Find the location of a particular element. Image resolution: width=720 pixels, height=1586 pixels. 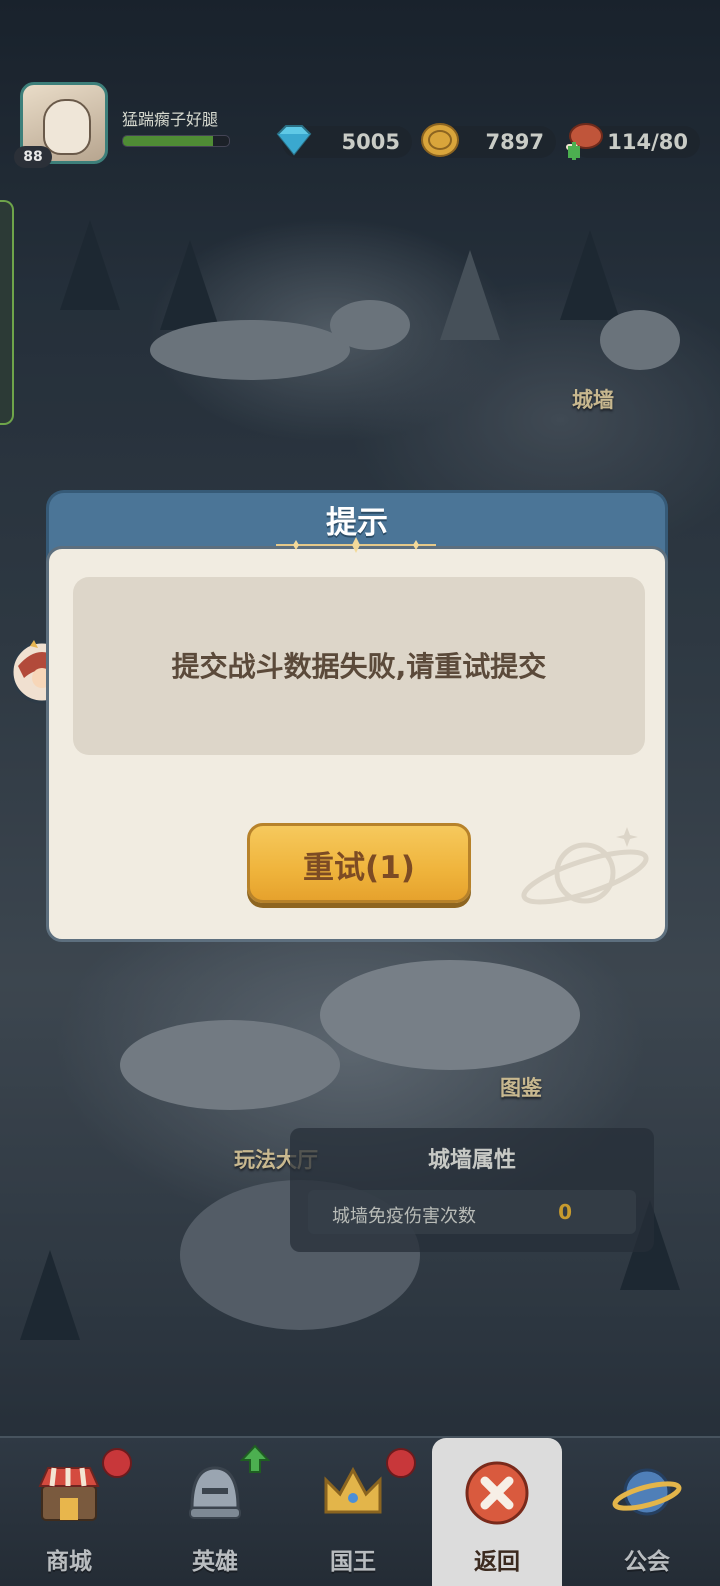

wall-panel-title: 城墙属性 is located at coordinates (471, 1160).